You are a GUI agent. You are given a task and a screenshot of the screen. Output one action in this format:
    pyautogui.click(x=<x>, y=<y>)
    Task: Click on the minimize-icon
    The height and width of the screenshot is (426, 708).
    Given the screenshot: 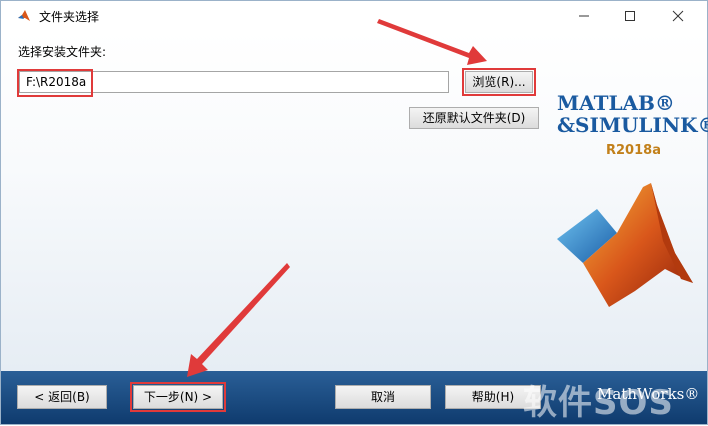 What is the action you would take?
    pyautogui.click(x=584, y=16)
    